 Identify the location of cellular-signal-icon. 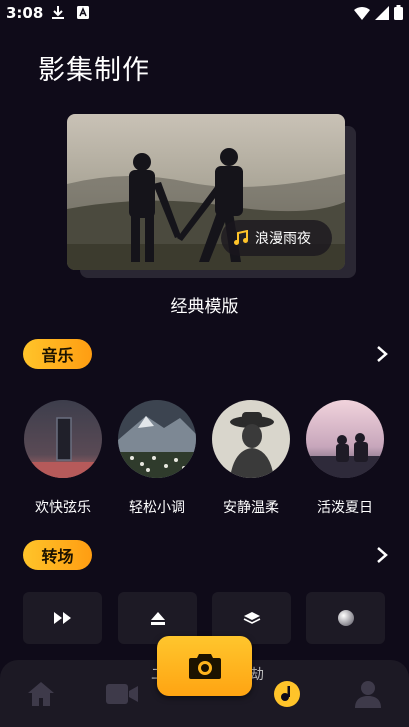
(382, 12).